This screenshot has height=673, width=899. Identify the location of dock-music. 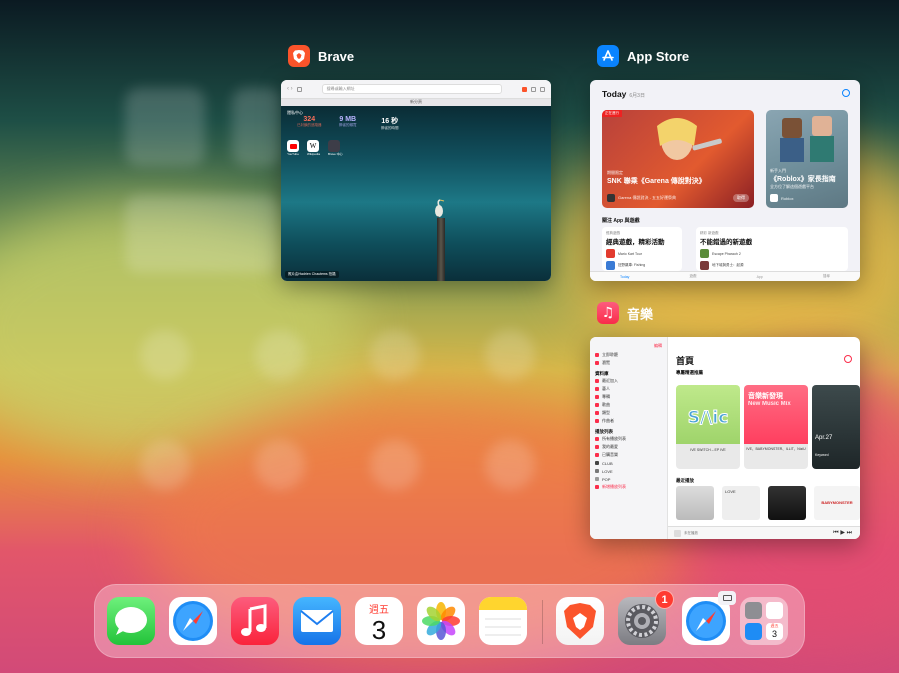
(255, 621).